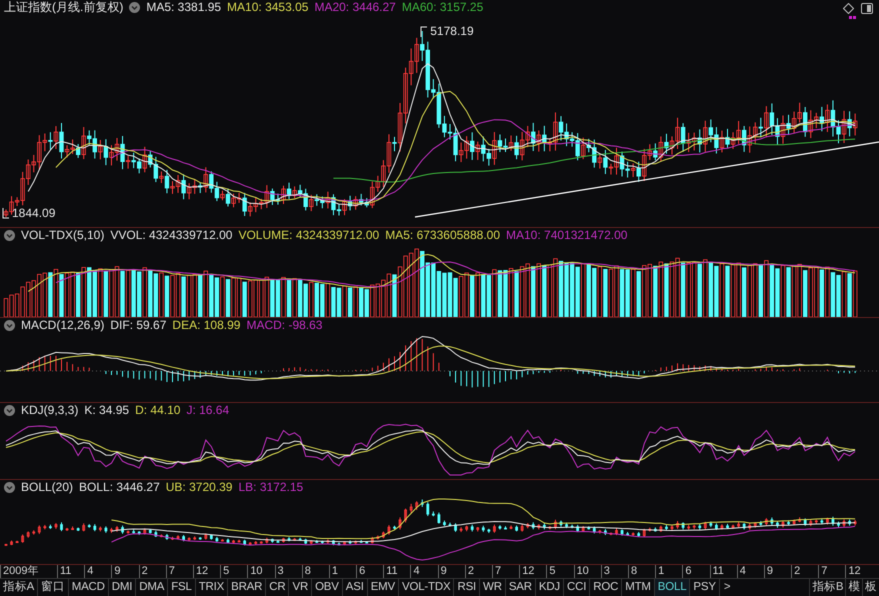 This screenshot has width=879, height=596. Describe the element at coordinates (278, 587) in the screenshot. I see `indicator-tab: CR` at that location.